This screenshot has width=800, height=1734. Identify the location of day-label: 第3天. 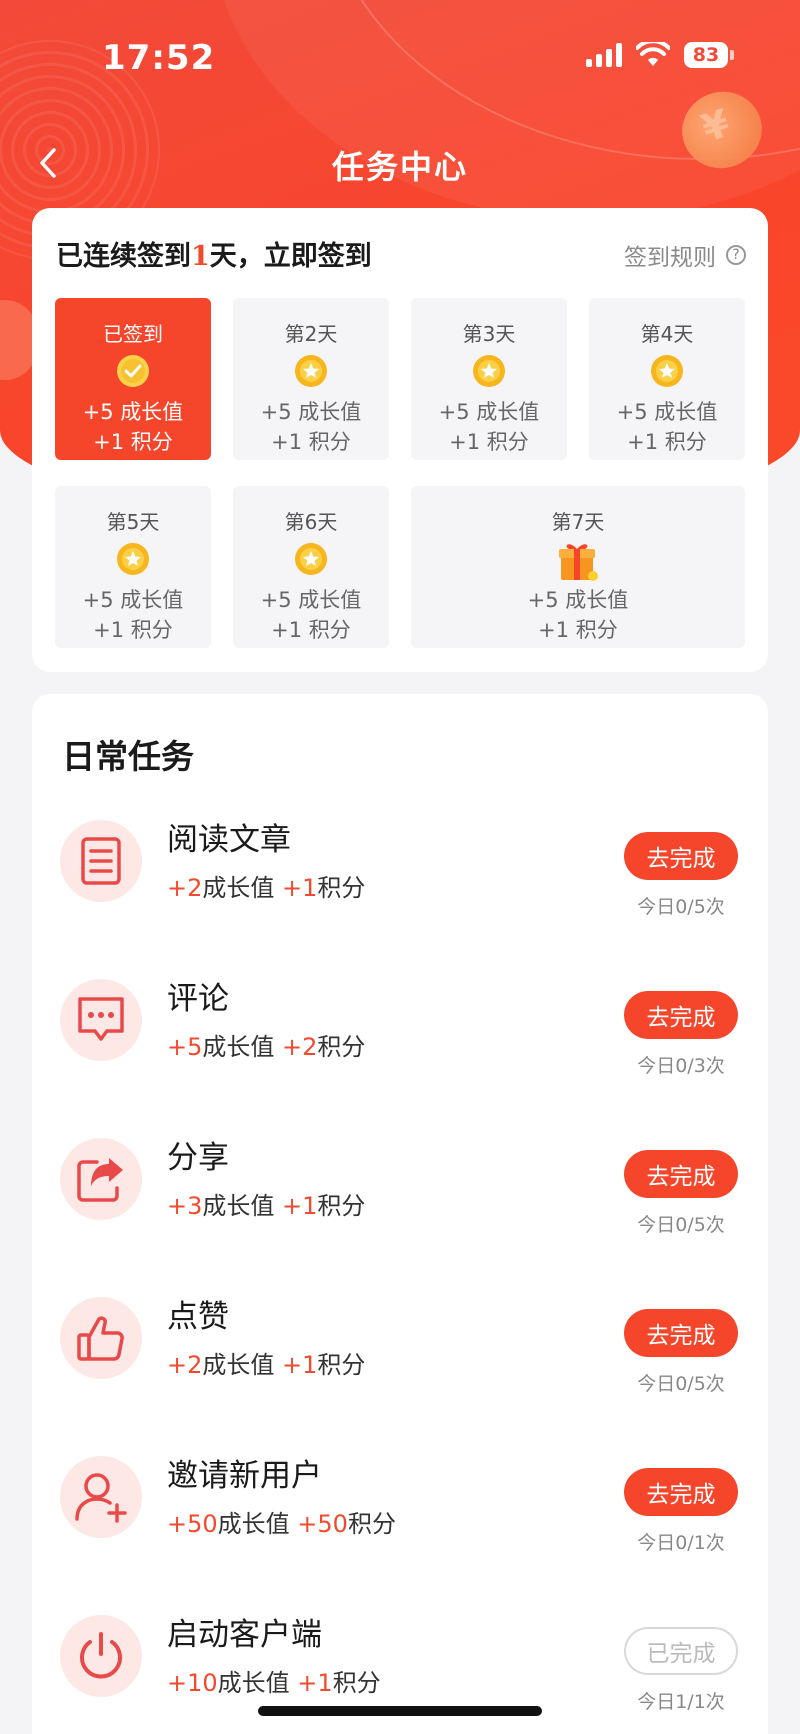
(489, 334).